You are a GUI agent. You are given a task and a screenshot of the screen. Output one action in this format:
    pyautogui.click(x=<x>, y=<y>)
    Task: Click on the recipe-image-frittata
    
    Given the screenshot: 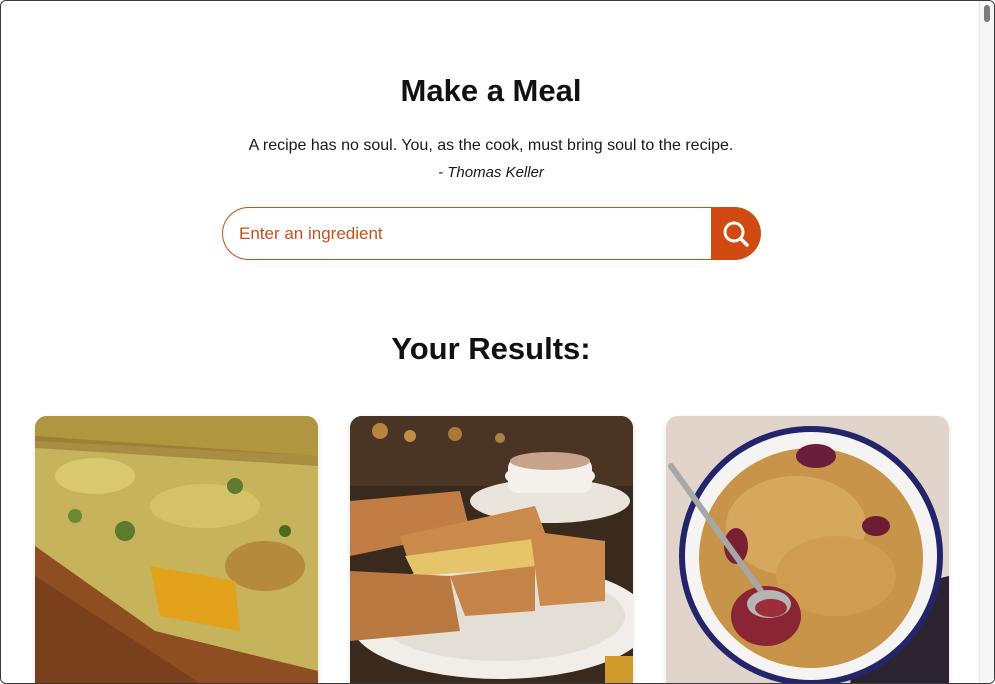 What is the action you would take?
    pyautogui.click(x=176, y=549)
    